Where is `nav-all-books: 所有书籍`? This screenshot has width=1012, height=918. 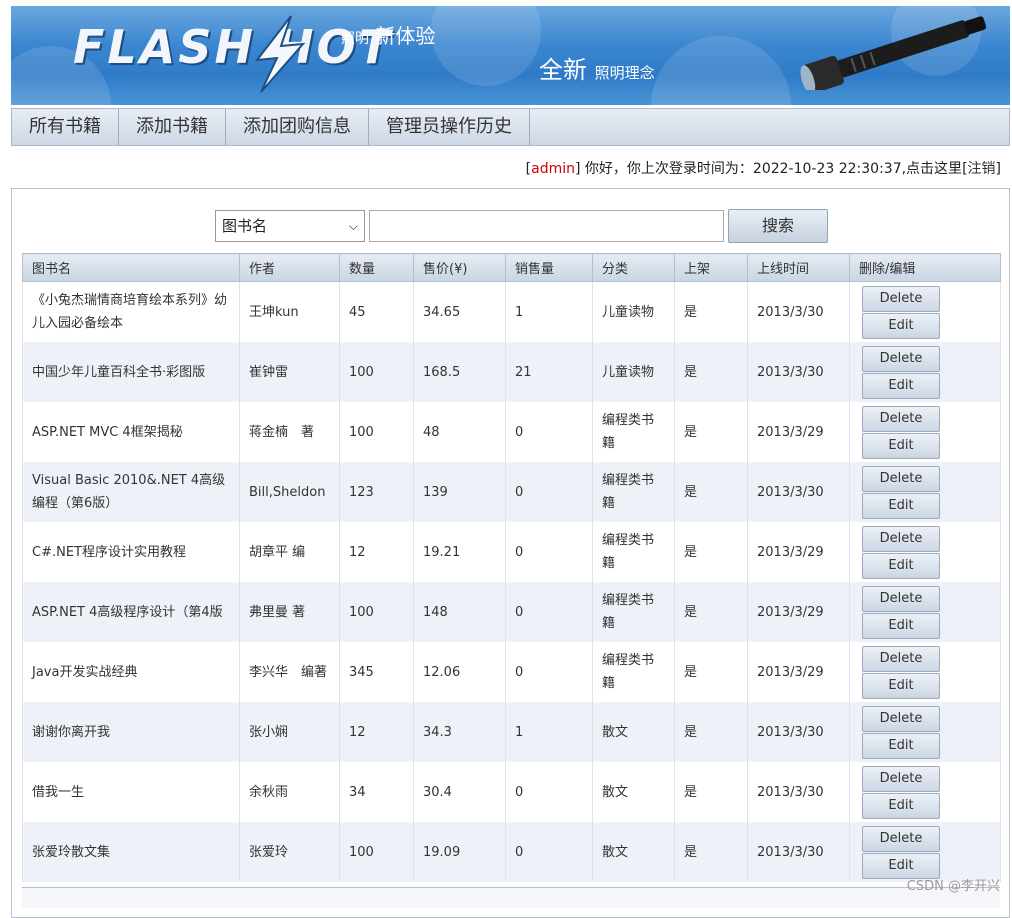 nav-all-books: 所有书籍 is located at coordinates (65, 127).